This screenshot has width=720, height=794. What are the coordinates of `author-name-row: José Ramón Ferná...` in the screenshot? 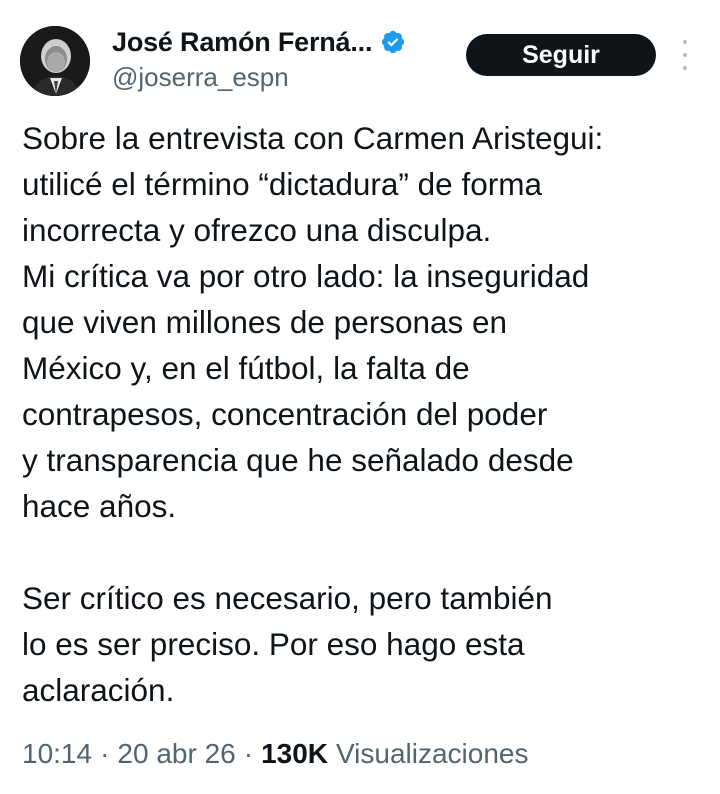 It's located at (259, 42).